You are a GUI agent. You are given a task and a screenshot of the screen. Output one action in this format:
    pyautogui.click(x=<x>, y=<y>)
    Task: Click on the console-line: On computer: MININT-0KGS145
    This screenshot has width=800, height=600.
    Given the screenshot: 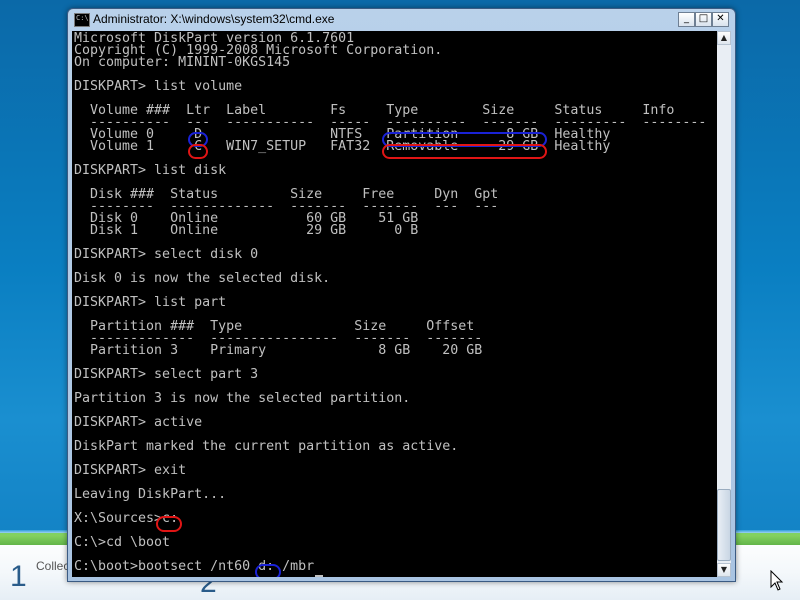 What is the action you would take?
    pyautogui.click(x=182, y=62)
    